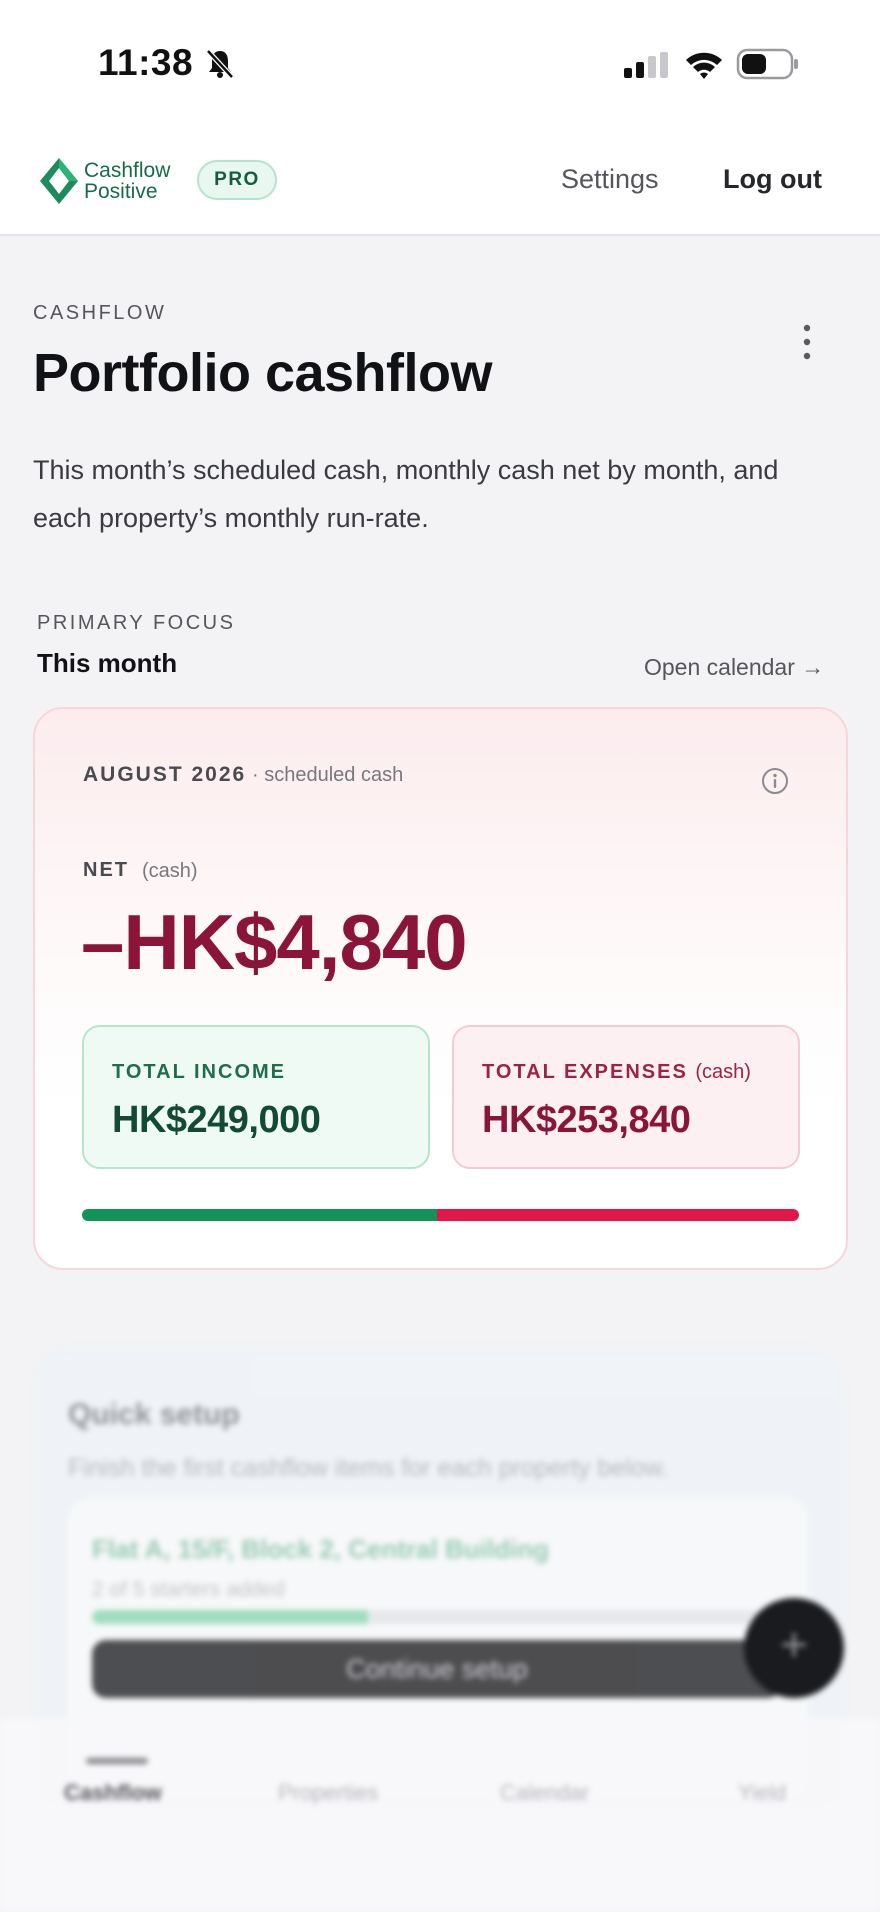 The image size is (880, 1912). I want to click on total-income-value: HK$249,000, so click(216, 1120).